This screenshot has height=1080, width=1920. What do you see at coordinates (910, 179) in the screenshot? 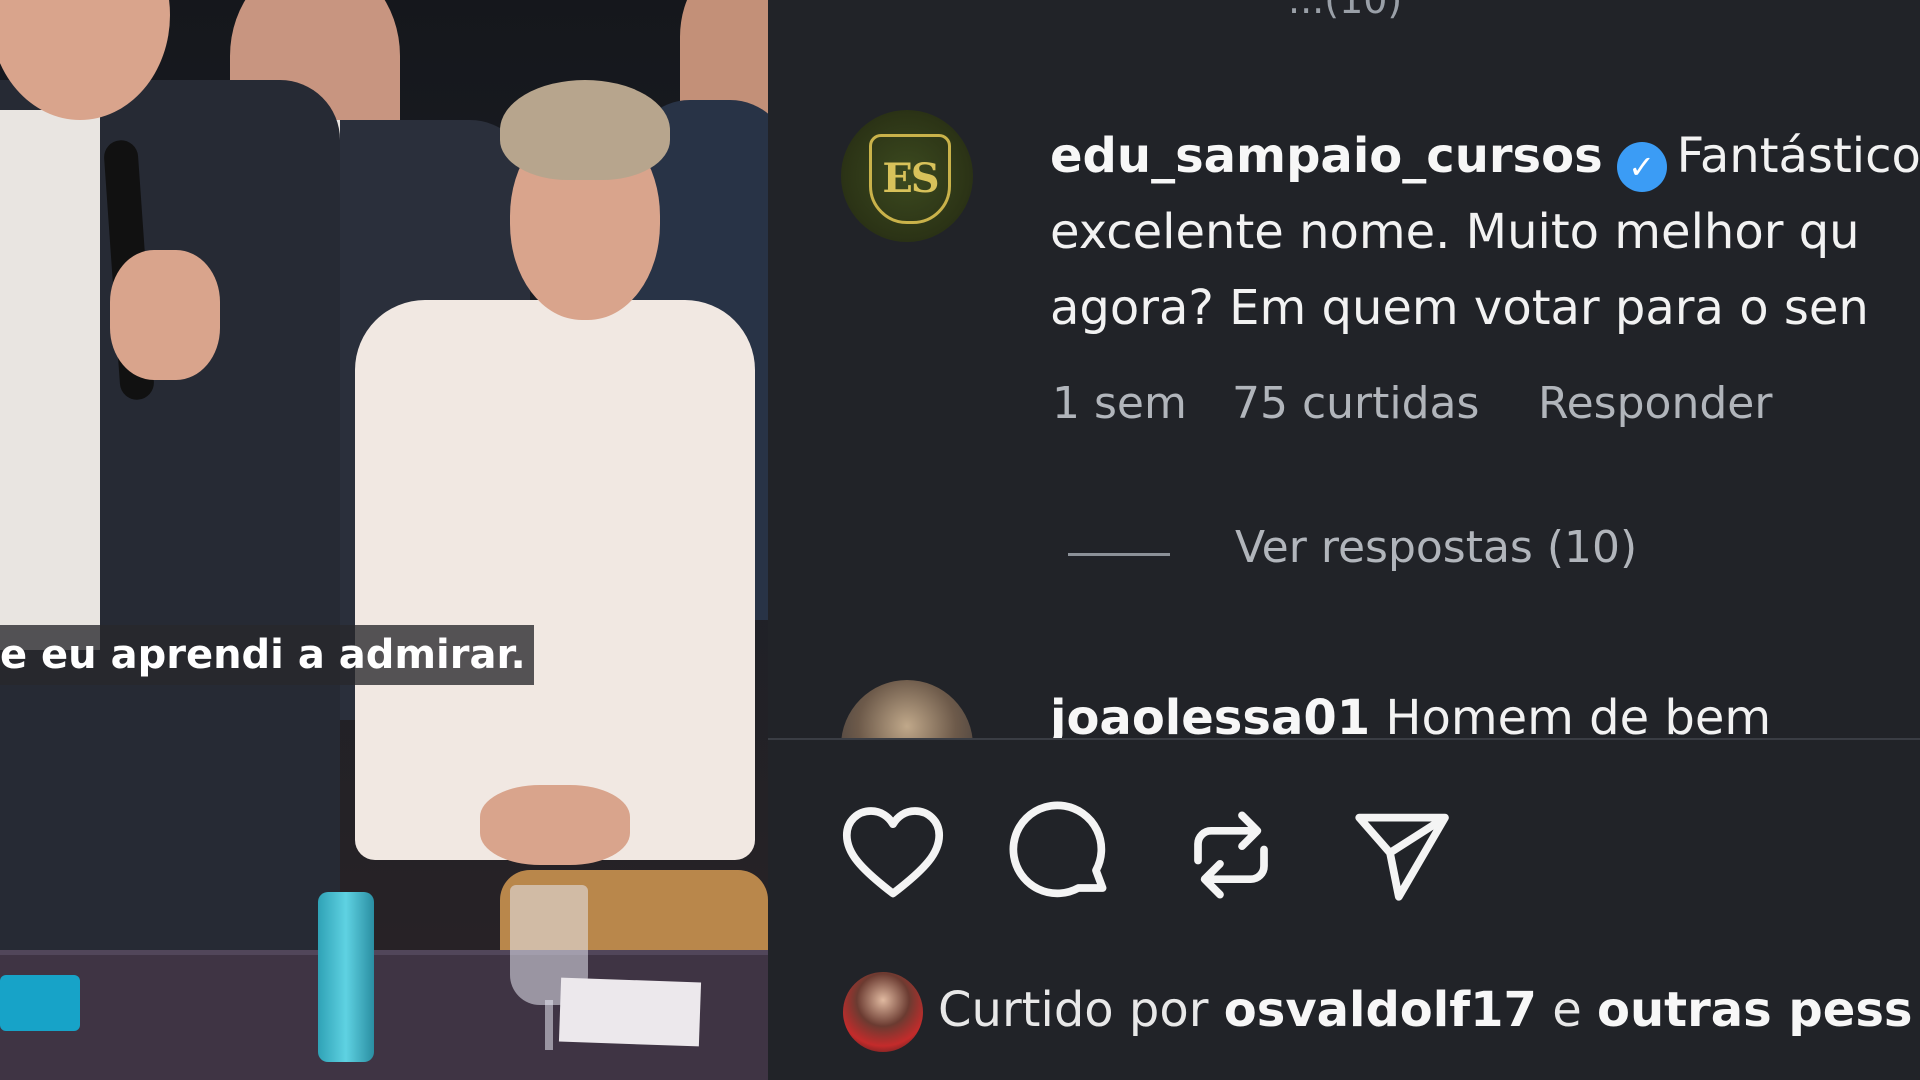
I see `crest-logo: ES` at bounding box center [910, 179].